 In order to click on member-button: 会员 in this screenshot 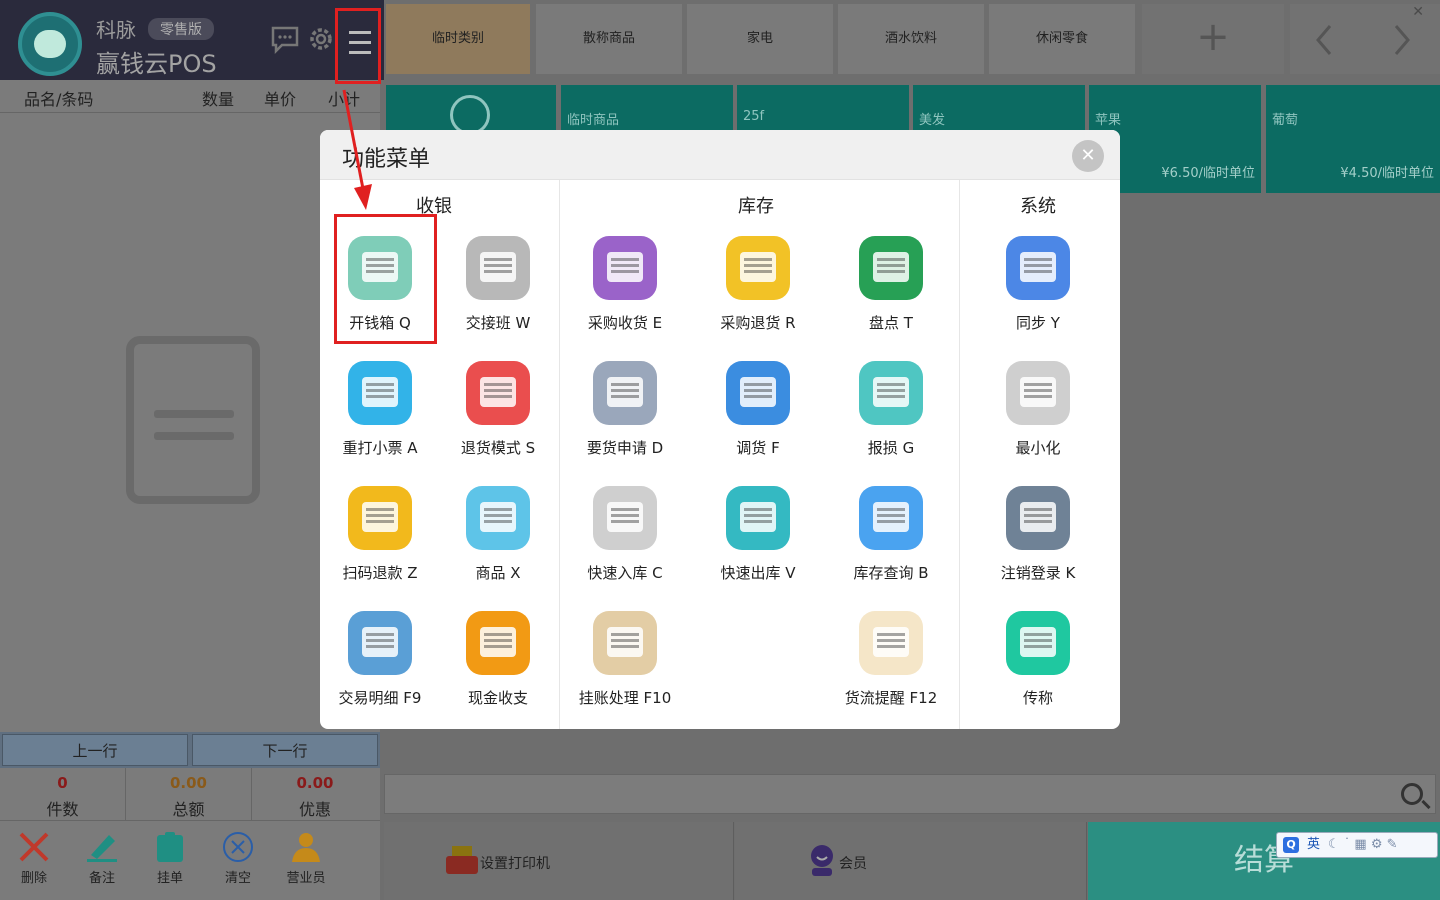, I will do `click(911, 861)`.